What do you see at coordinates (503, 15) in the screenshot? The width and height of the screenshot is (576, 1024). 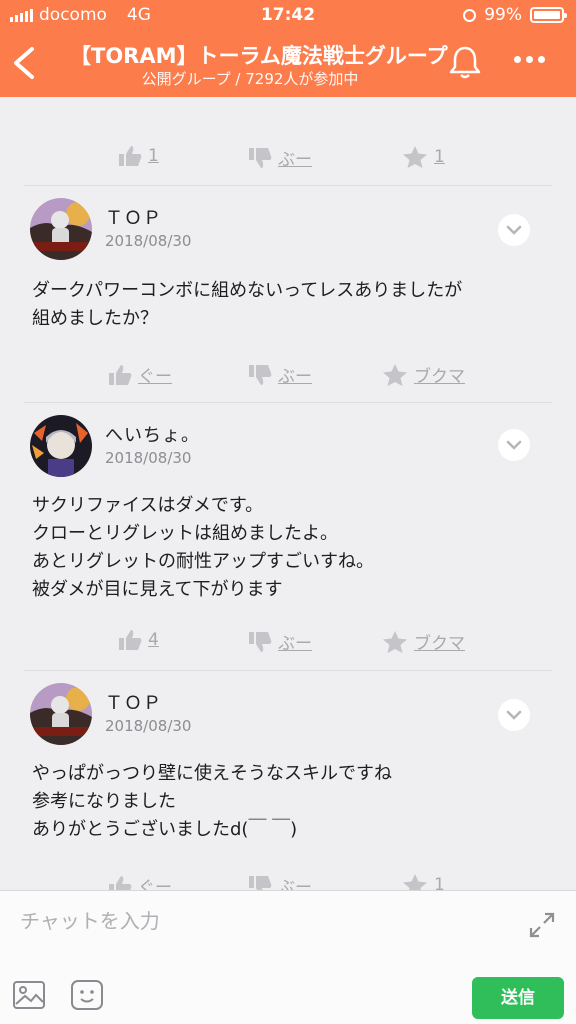 I see `battery-percent: 99%` at bounding box center [503, 15].